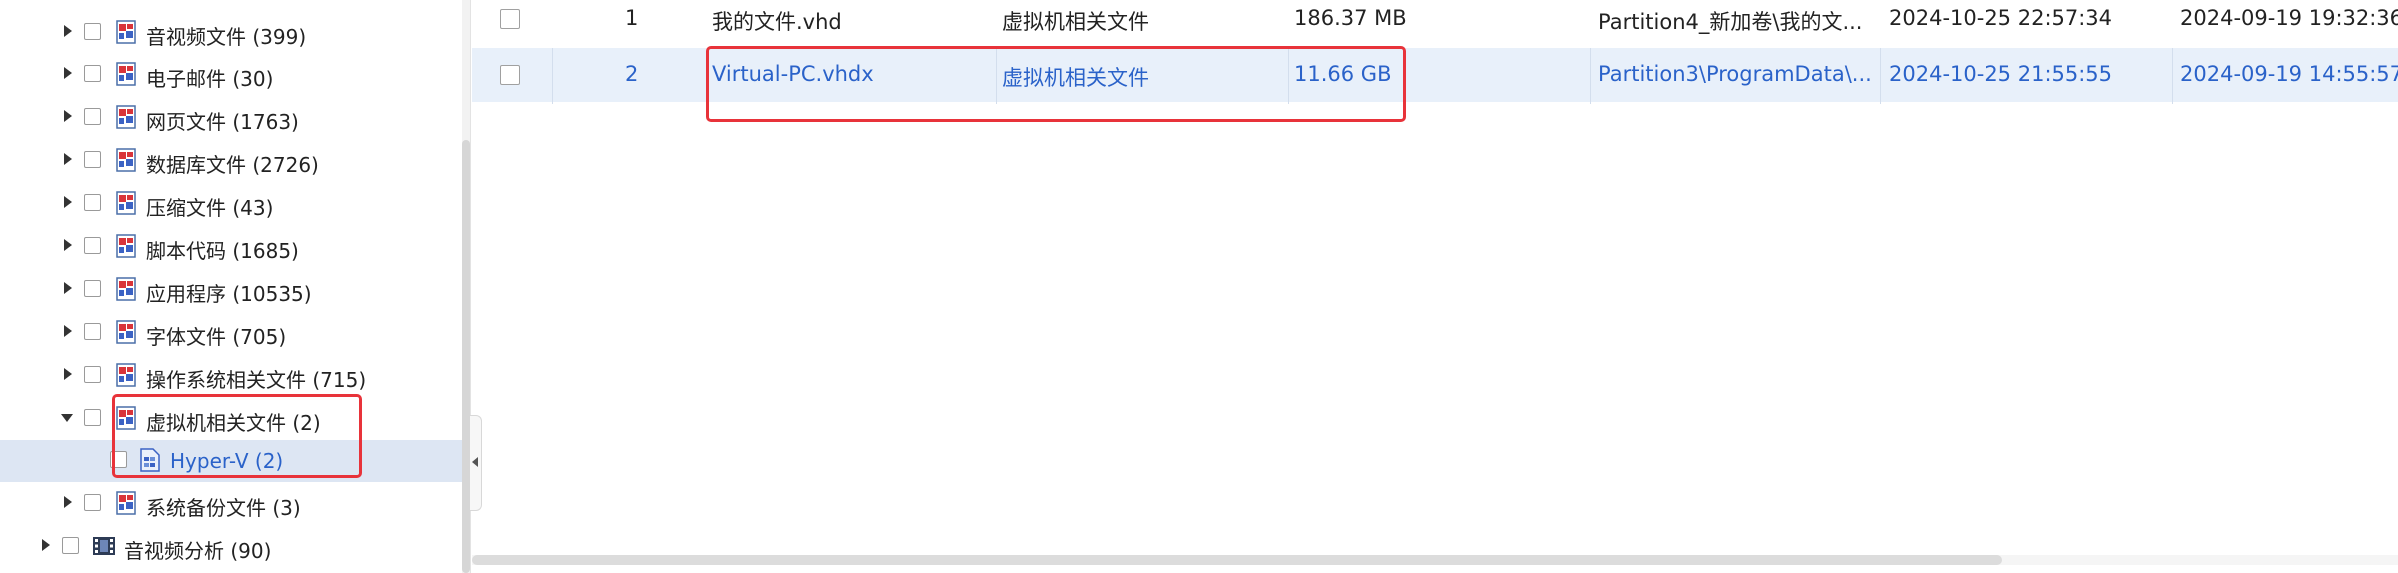 This screenshot has height=573, width=2398. I want to click on tree-item-label: 音视频文件 (399), so click(226, 37).